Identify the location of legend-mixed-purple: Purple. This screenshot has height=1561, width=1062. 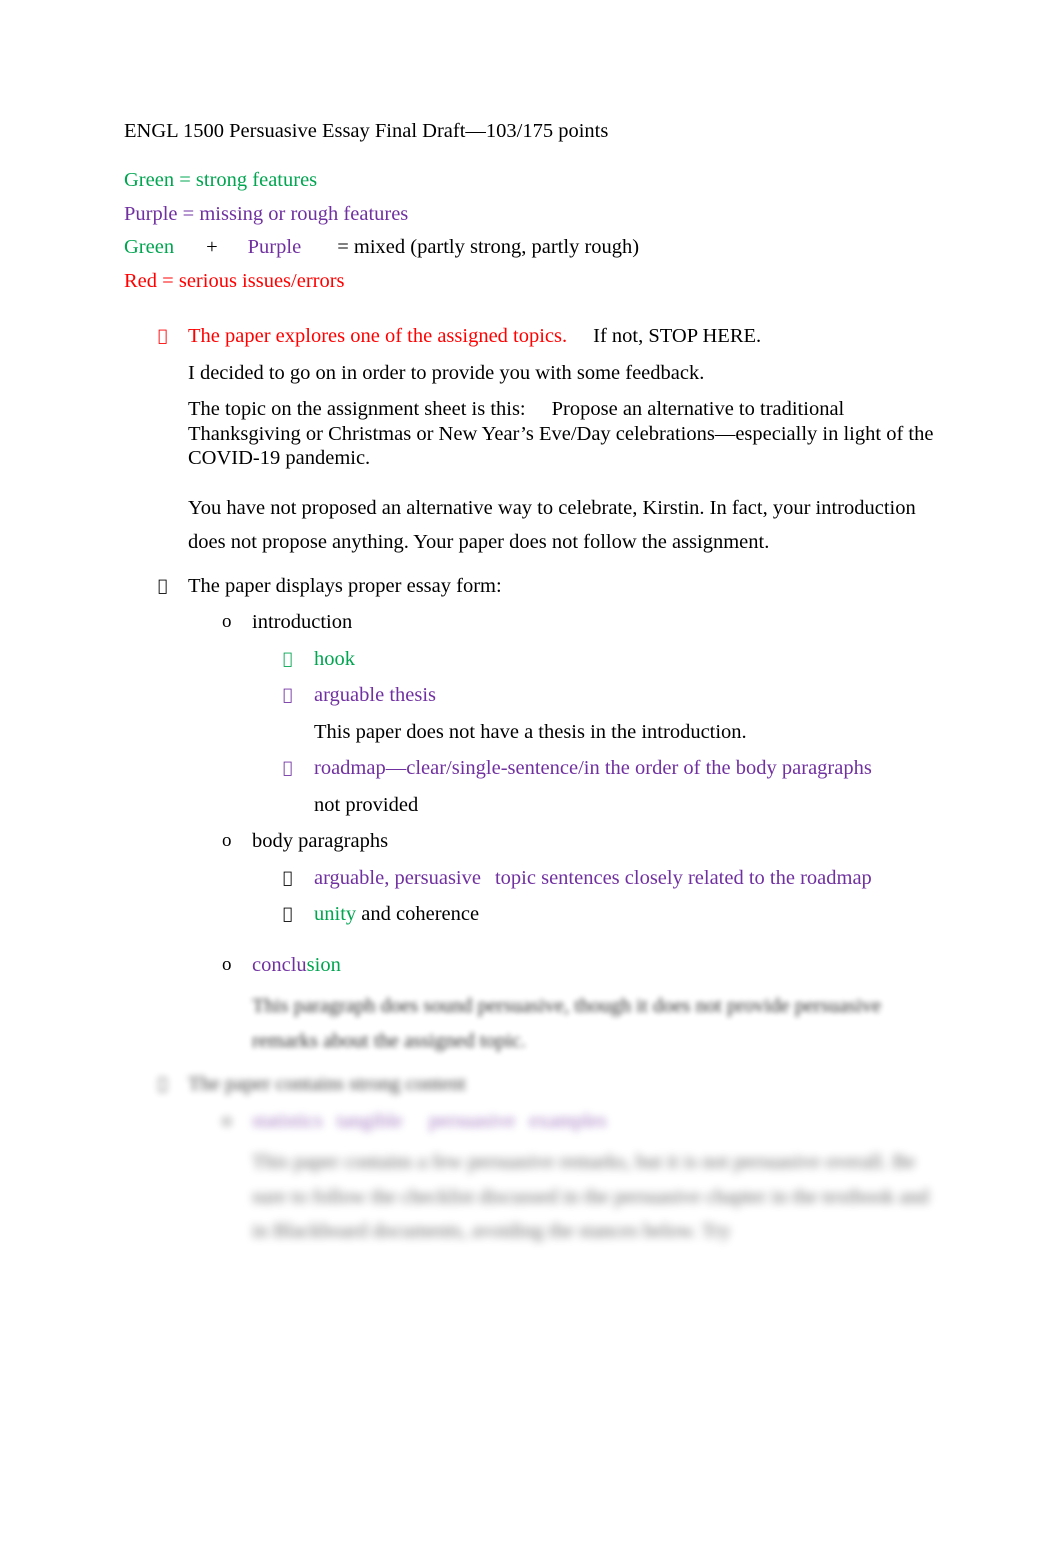
(274, 247).